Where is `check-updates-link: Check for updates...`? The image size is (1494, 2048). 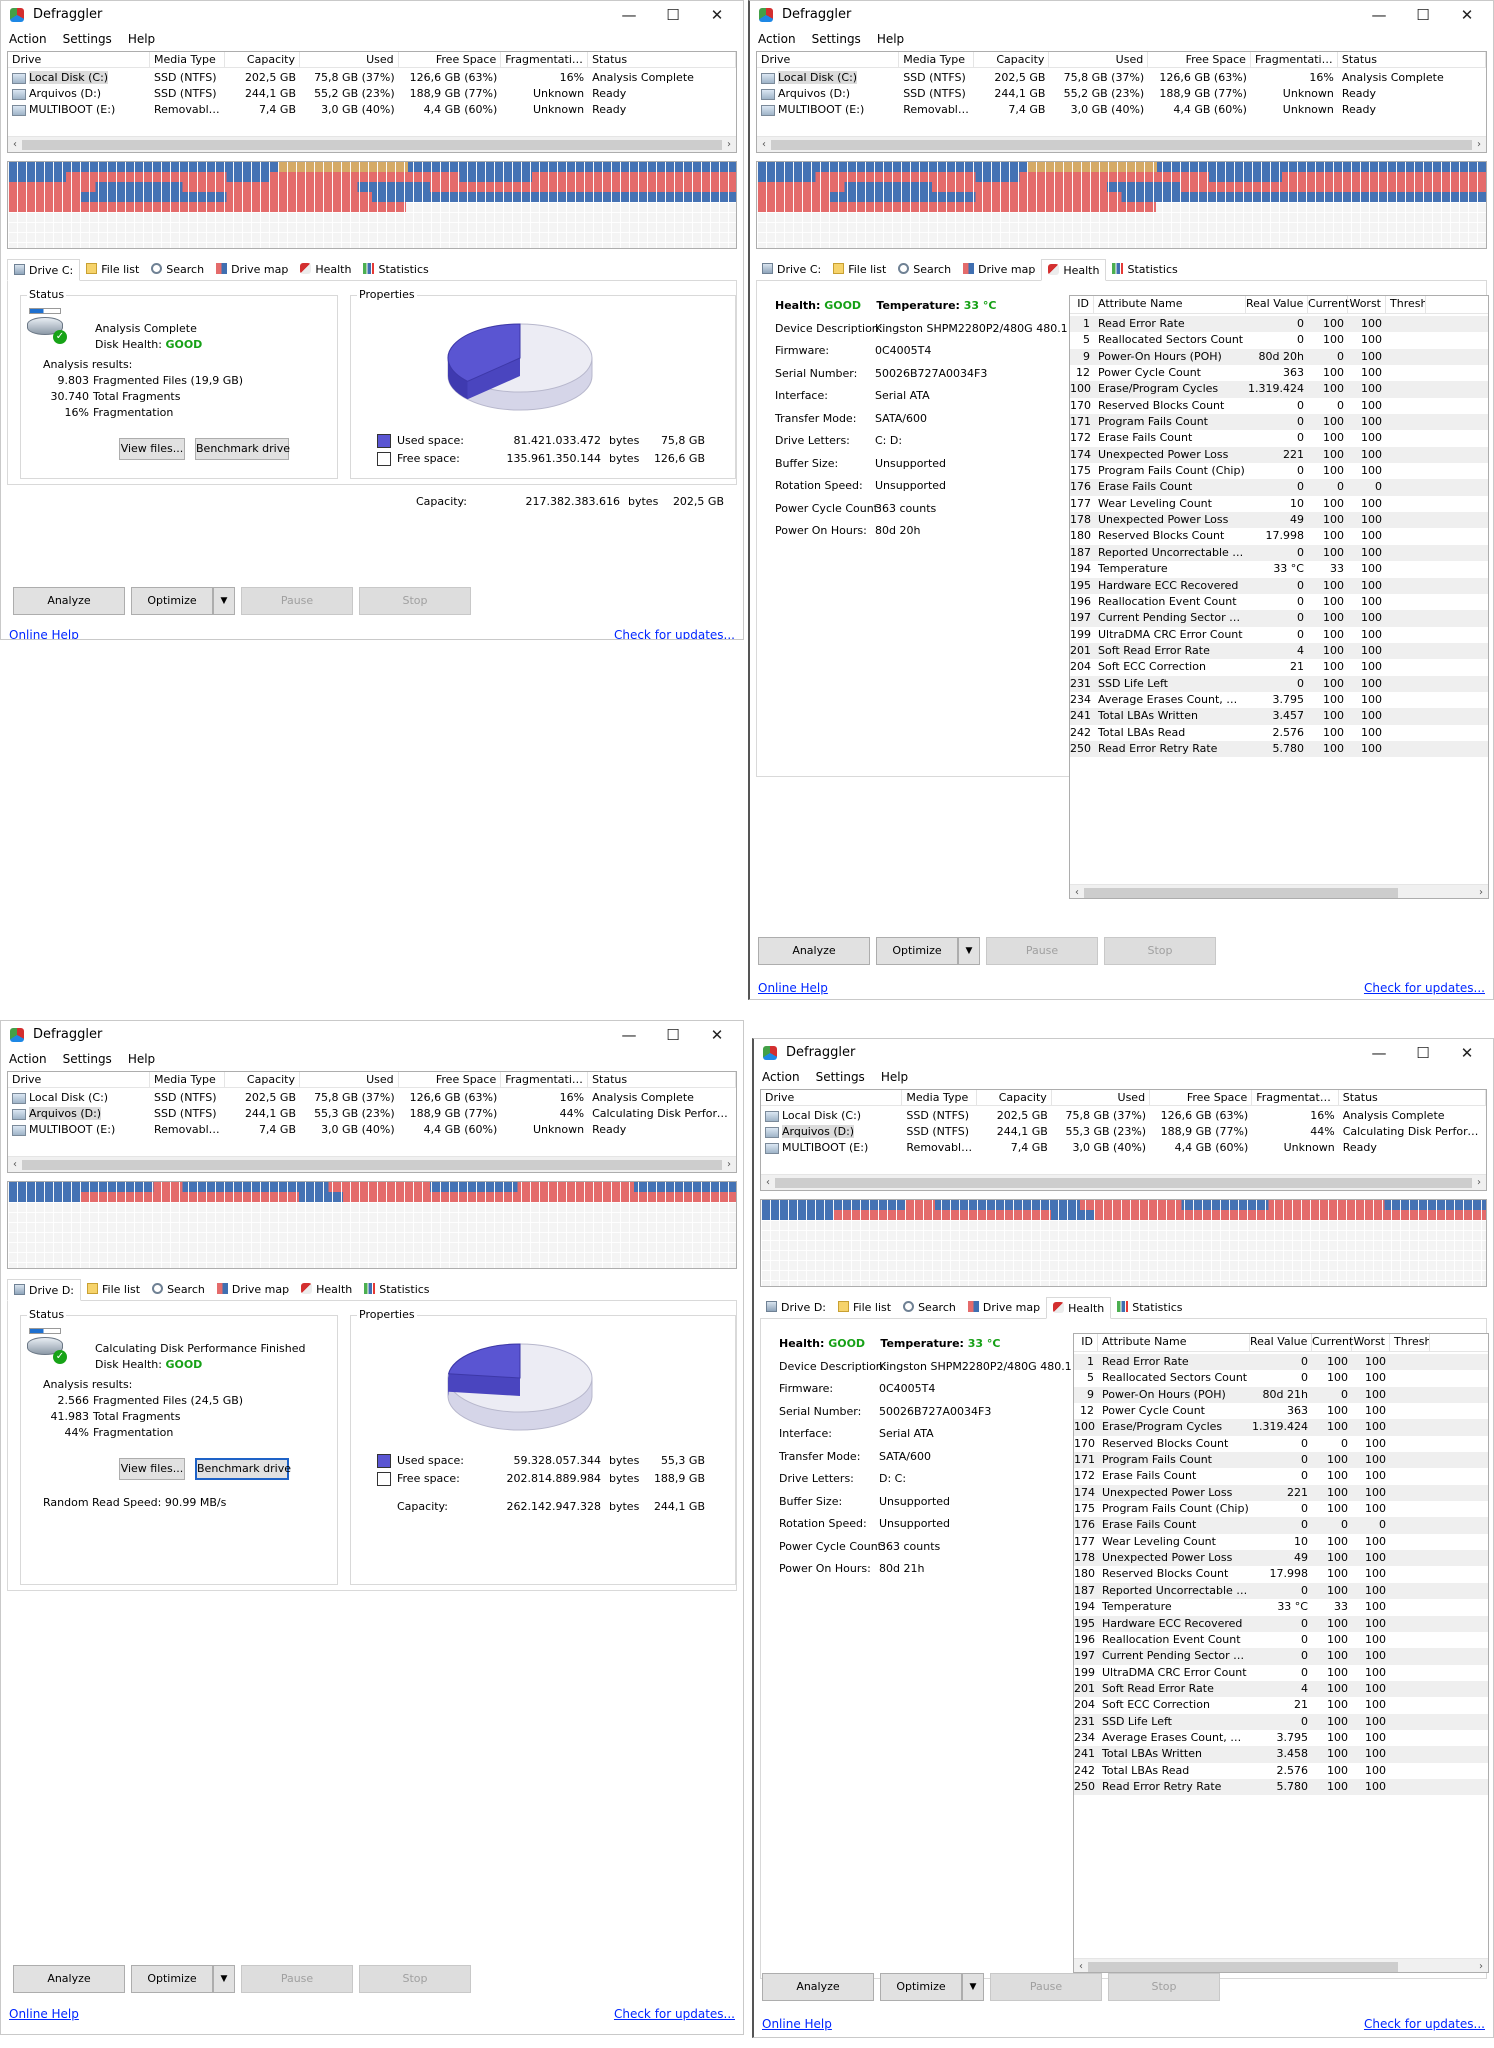
check-updates-link: Check for updates... is located at coordinates (674, 2014).